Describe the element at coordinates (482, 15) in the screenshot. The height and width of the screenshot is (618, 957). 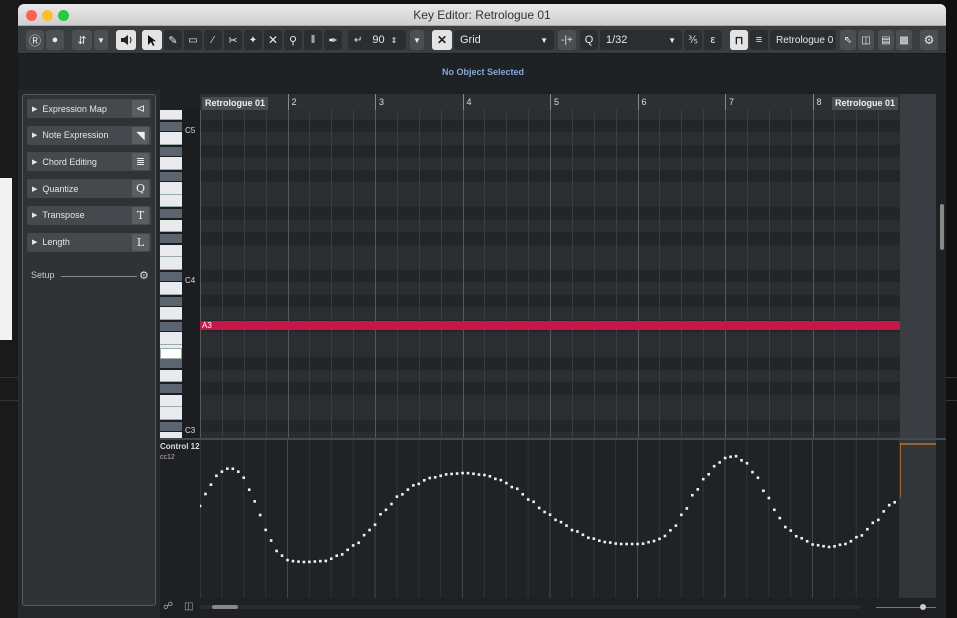
I see `title-bar: Key Editor: Retrologue 01` at that location.